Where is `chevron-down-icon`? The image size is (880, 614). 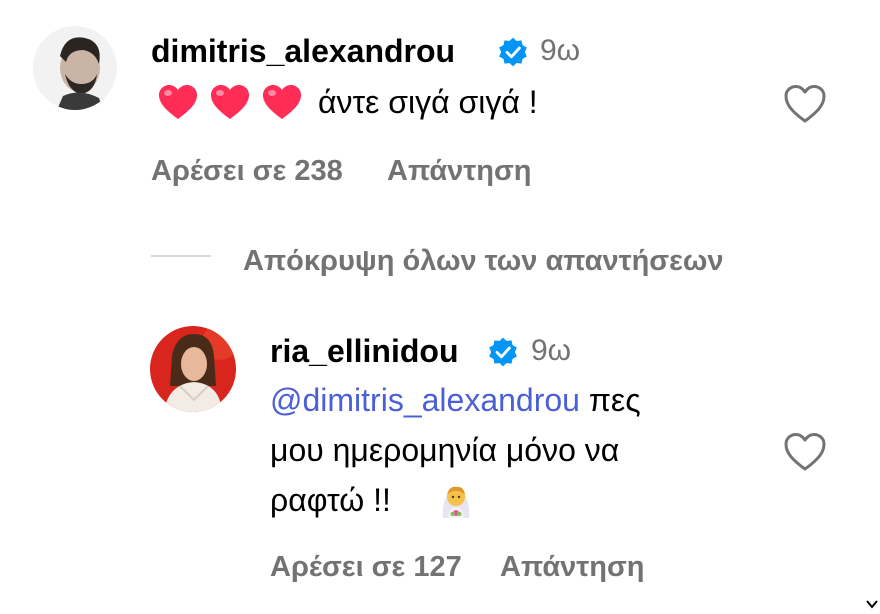
chevron-down-icon is located at coordinates (872, 605).